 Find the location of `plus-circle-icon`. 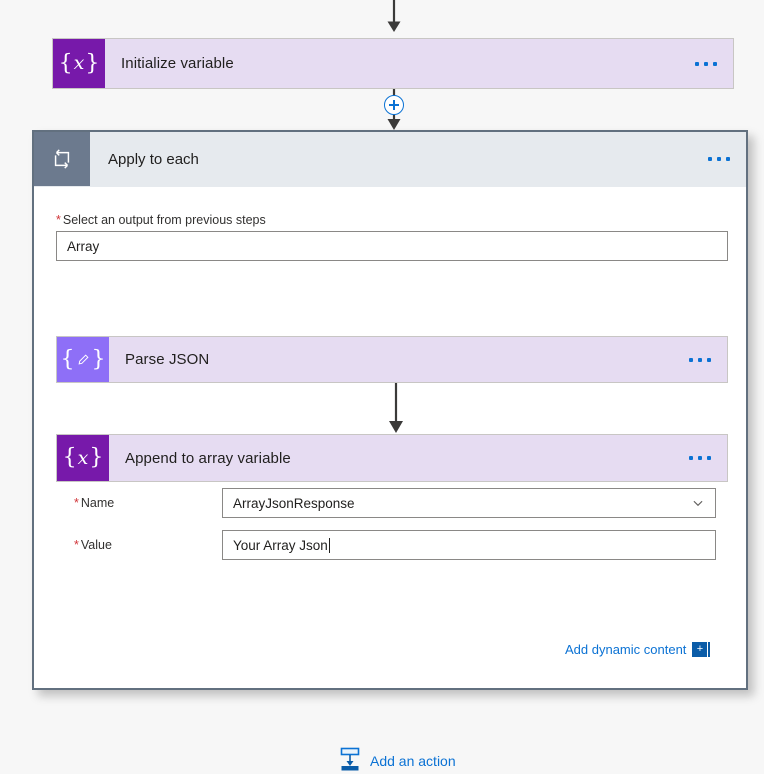

plus-circle-icon is located at coordinates (394, 105).